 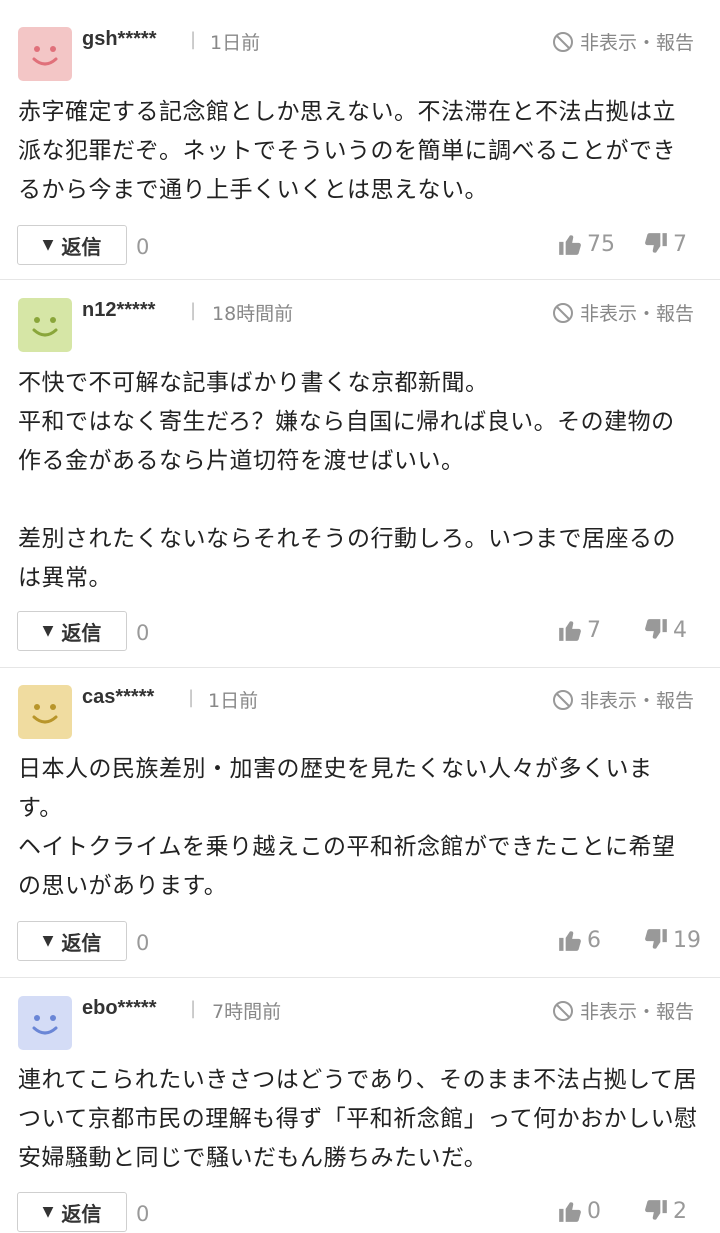 I want to click on like-button: 75, so click(x=586, y=244).